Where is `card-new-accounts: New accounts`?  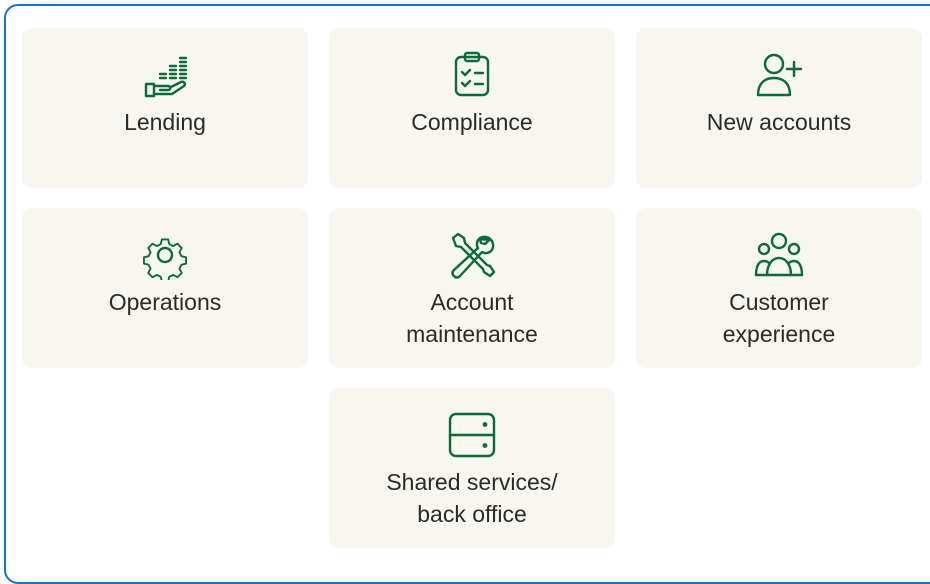 card-new-accounts: New accounts is located at coordinates (779, 108).